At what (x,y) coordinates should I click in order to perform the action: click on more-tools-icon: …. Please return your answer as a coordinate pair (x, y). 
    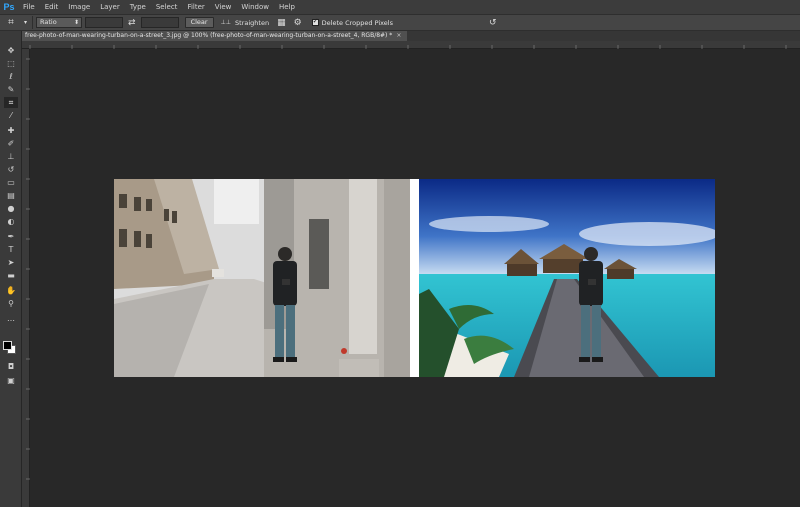
    Looking at the image, I should click on (11, 318).